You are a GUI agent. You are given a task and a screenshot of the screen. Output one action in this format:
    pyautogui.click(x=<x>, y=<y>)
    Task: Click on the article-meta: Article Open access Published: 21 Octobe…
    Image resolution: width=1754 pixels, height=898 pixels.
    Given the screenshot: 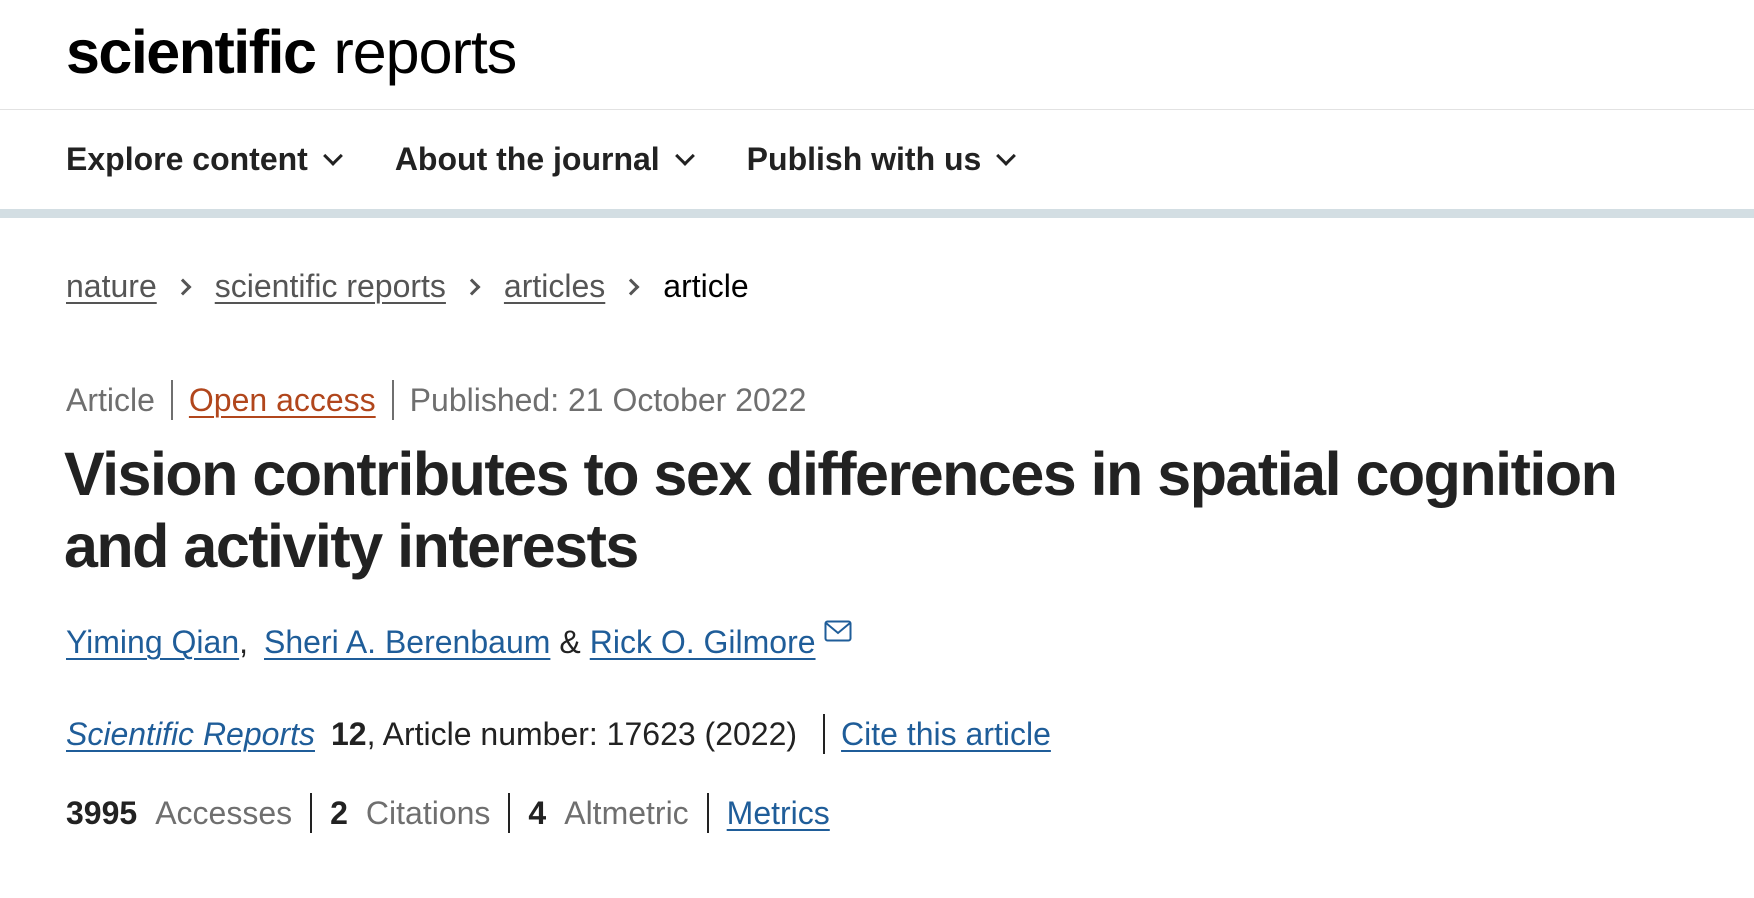 What is the action you would take?
    pyautogui.click(x=436, y=400)
    